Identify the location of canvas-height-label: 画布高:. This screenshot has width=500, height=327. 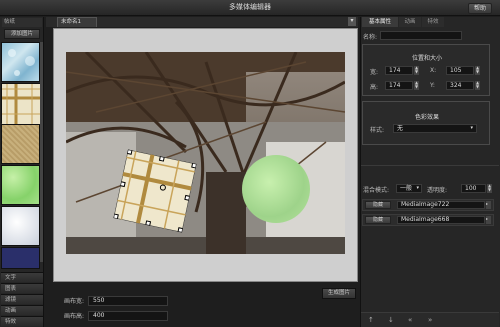
(74, 316).